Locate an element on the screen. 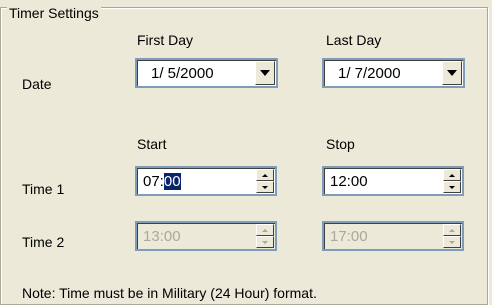 Image resolution: width=492 pixels, height=305 pixels. first-day-value: 1/ 5/2000 is located at coordinates (182, 73).